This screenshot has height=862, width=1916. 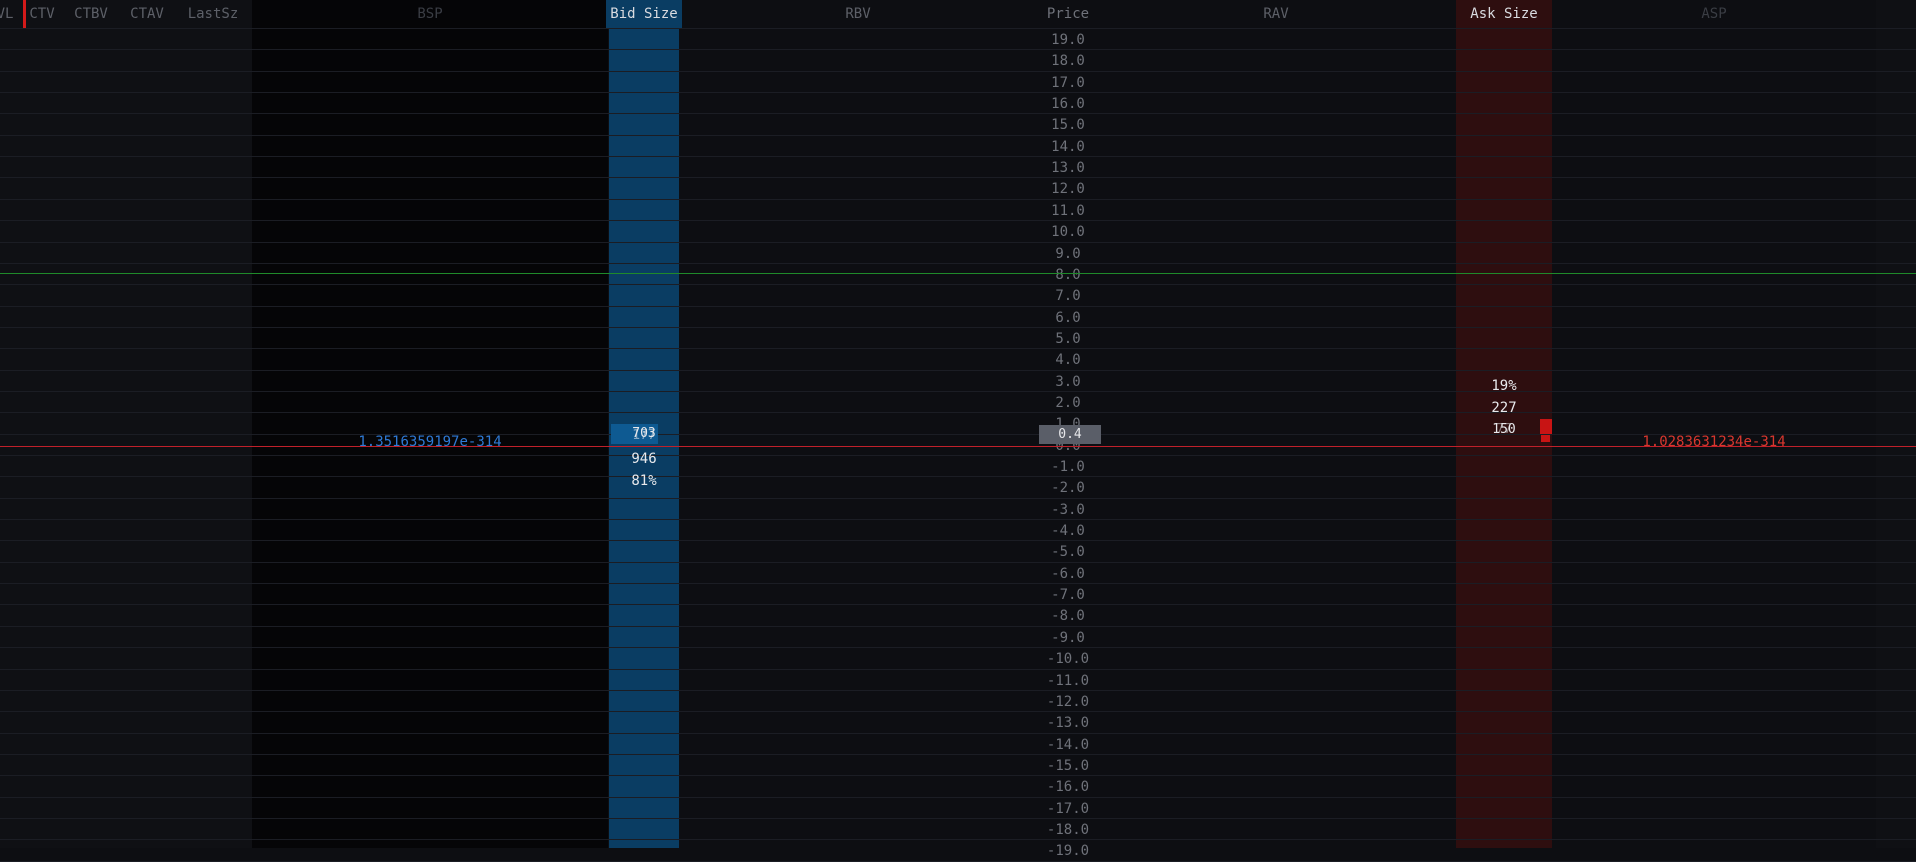 What do you see at coordinates (147, 14) in the screenshot?
I see `header-ctav: CTAV` at bounding box center [147, 14].